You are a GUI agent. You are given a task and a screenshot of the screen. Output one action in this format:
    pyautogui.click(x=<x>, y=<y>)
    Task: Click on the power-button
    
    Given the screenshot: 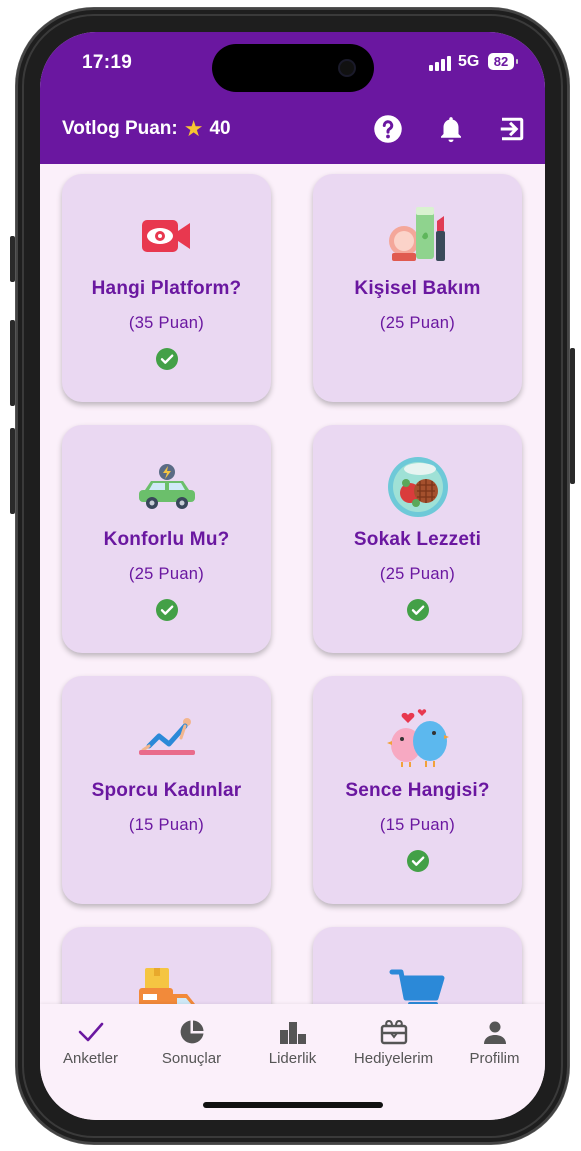 What is the action you would take?
    pyautogui.click(x=572, y=416)
    